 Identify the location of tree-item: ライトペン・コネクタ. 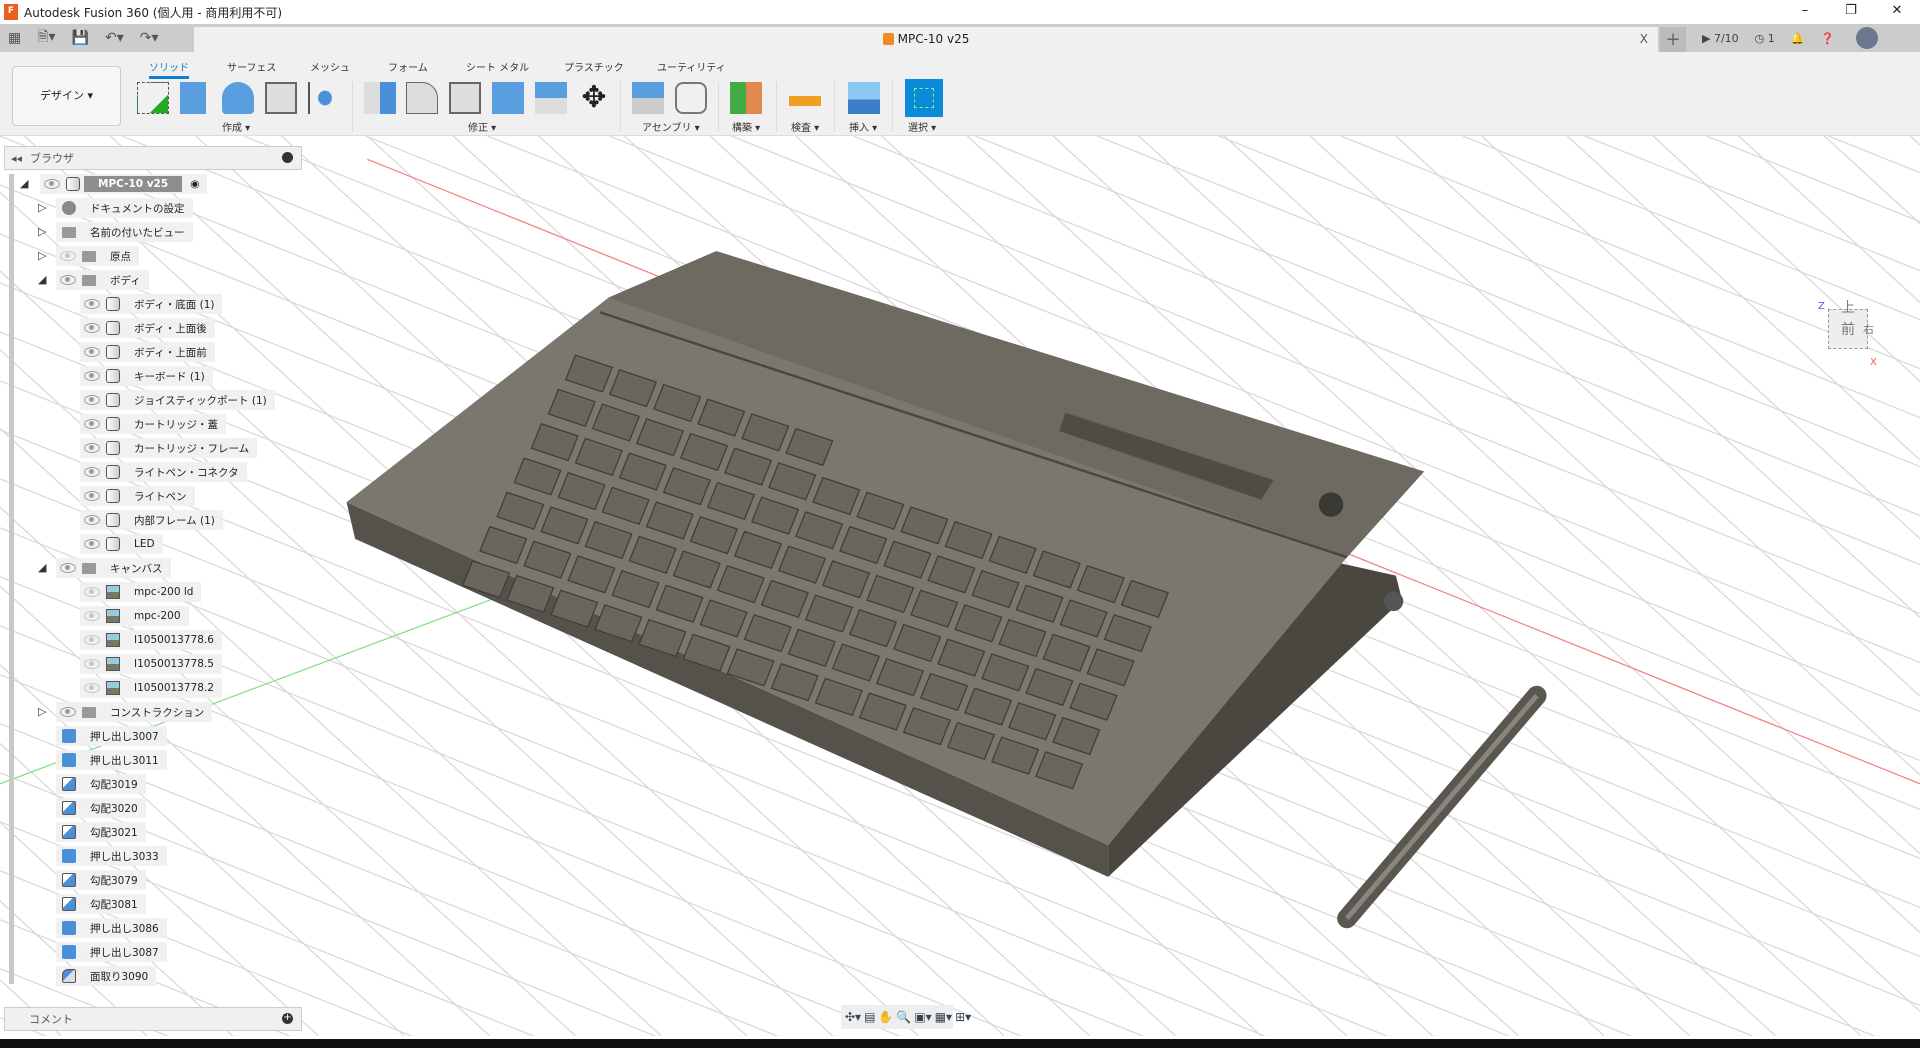
(163, 472).